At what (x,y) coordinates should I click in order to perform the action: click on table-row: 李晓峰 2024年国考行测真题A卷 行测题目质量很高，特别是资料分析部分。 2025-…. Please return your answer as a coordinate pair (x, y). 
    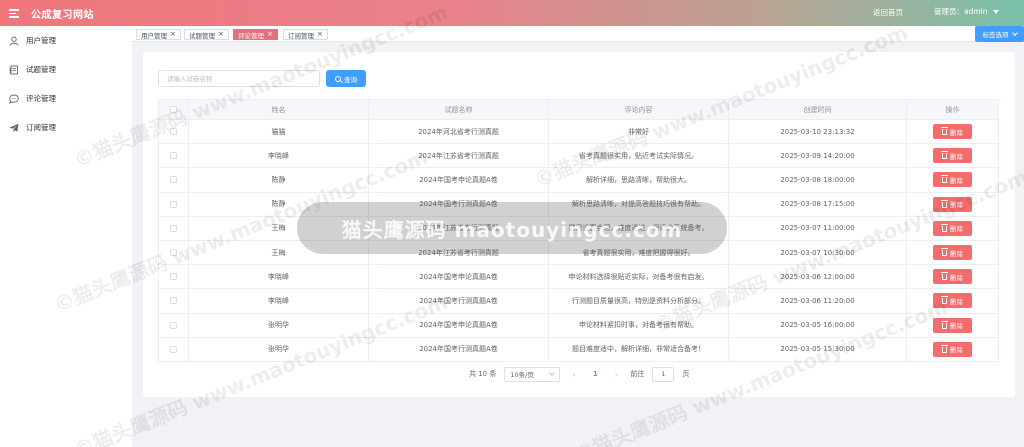
    Looking at the image, I should click on (578, 301).